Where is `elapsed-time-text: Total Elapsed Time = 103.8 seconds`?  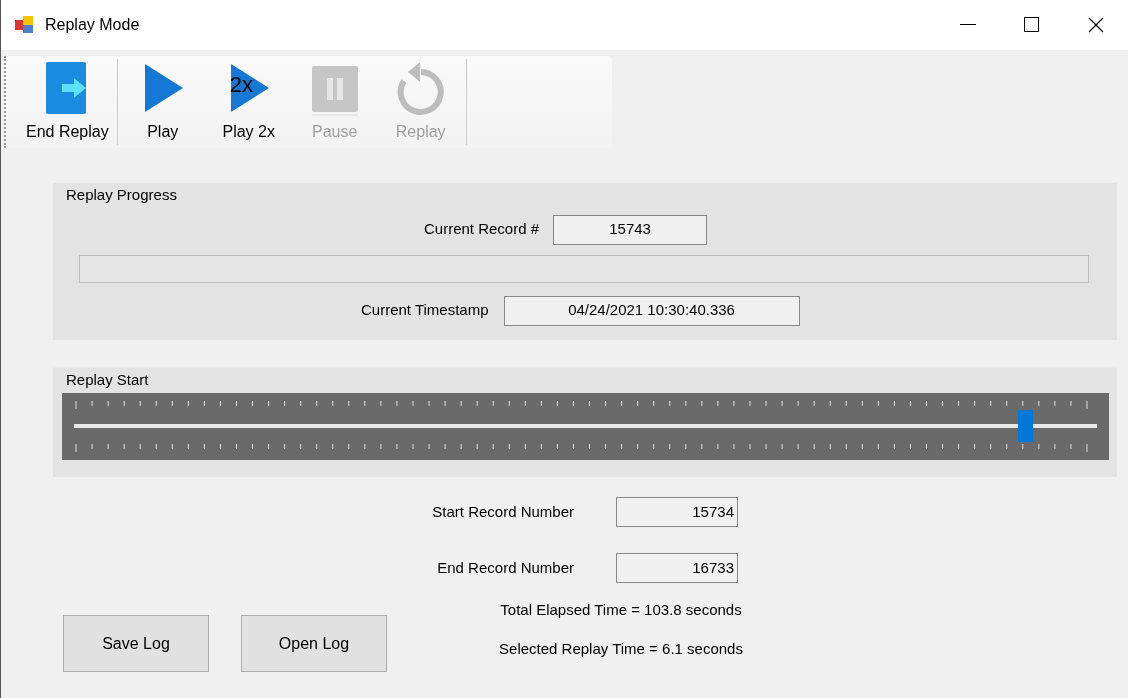 elapsed-time-text: Total Elapsed Time = 103.8 seconds is located at coordinates (621, 610).